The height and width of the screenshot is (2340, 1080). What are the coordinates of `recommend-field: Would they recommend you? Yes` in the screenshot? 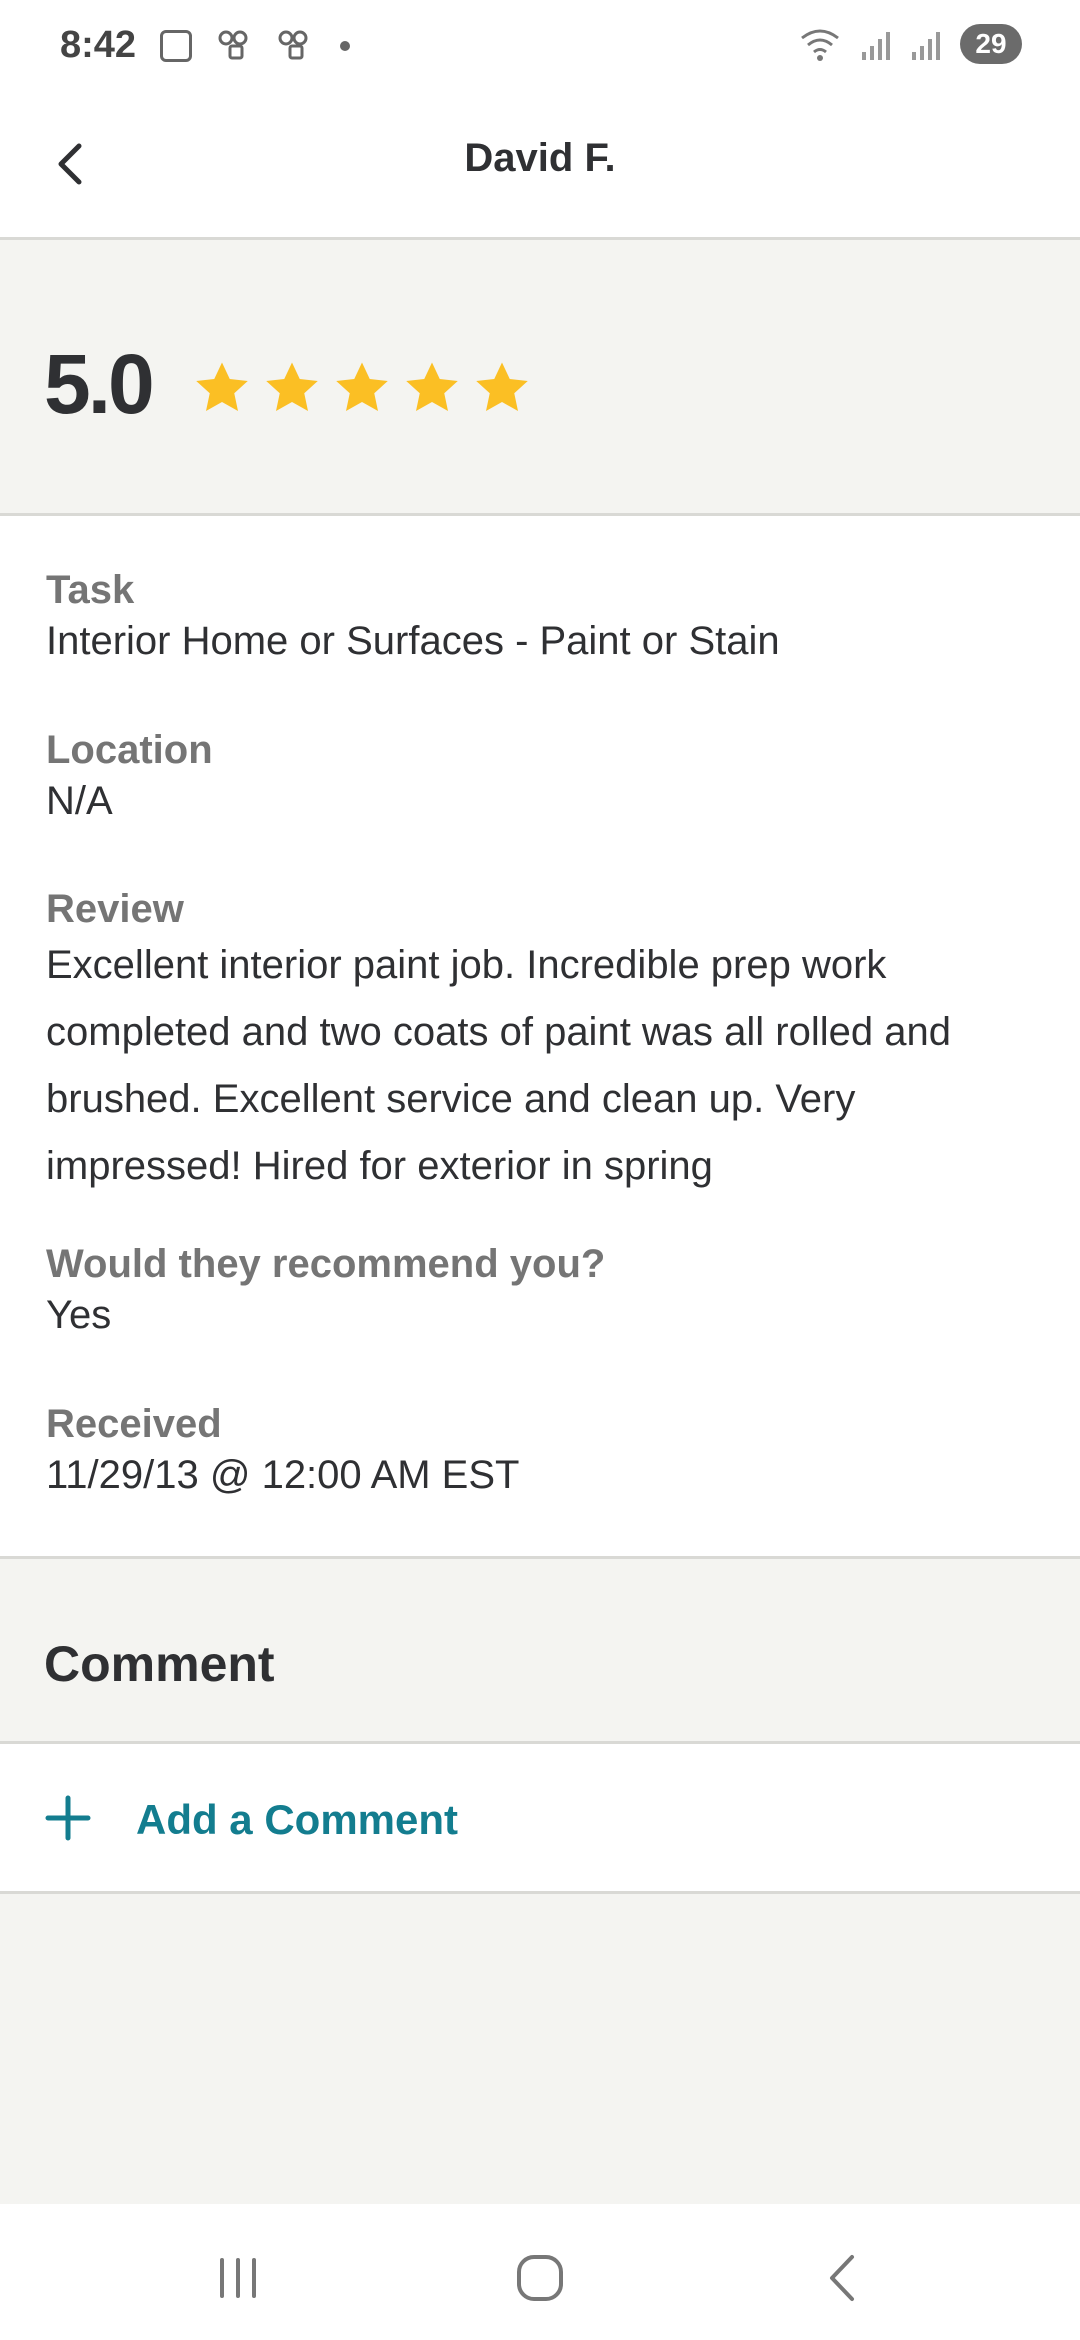 It's located at (546, 1290).